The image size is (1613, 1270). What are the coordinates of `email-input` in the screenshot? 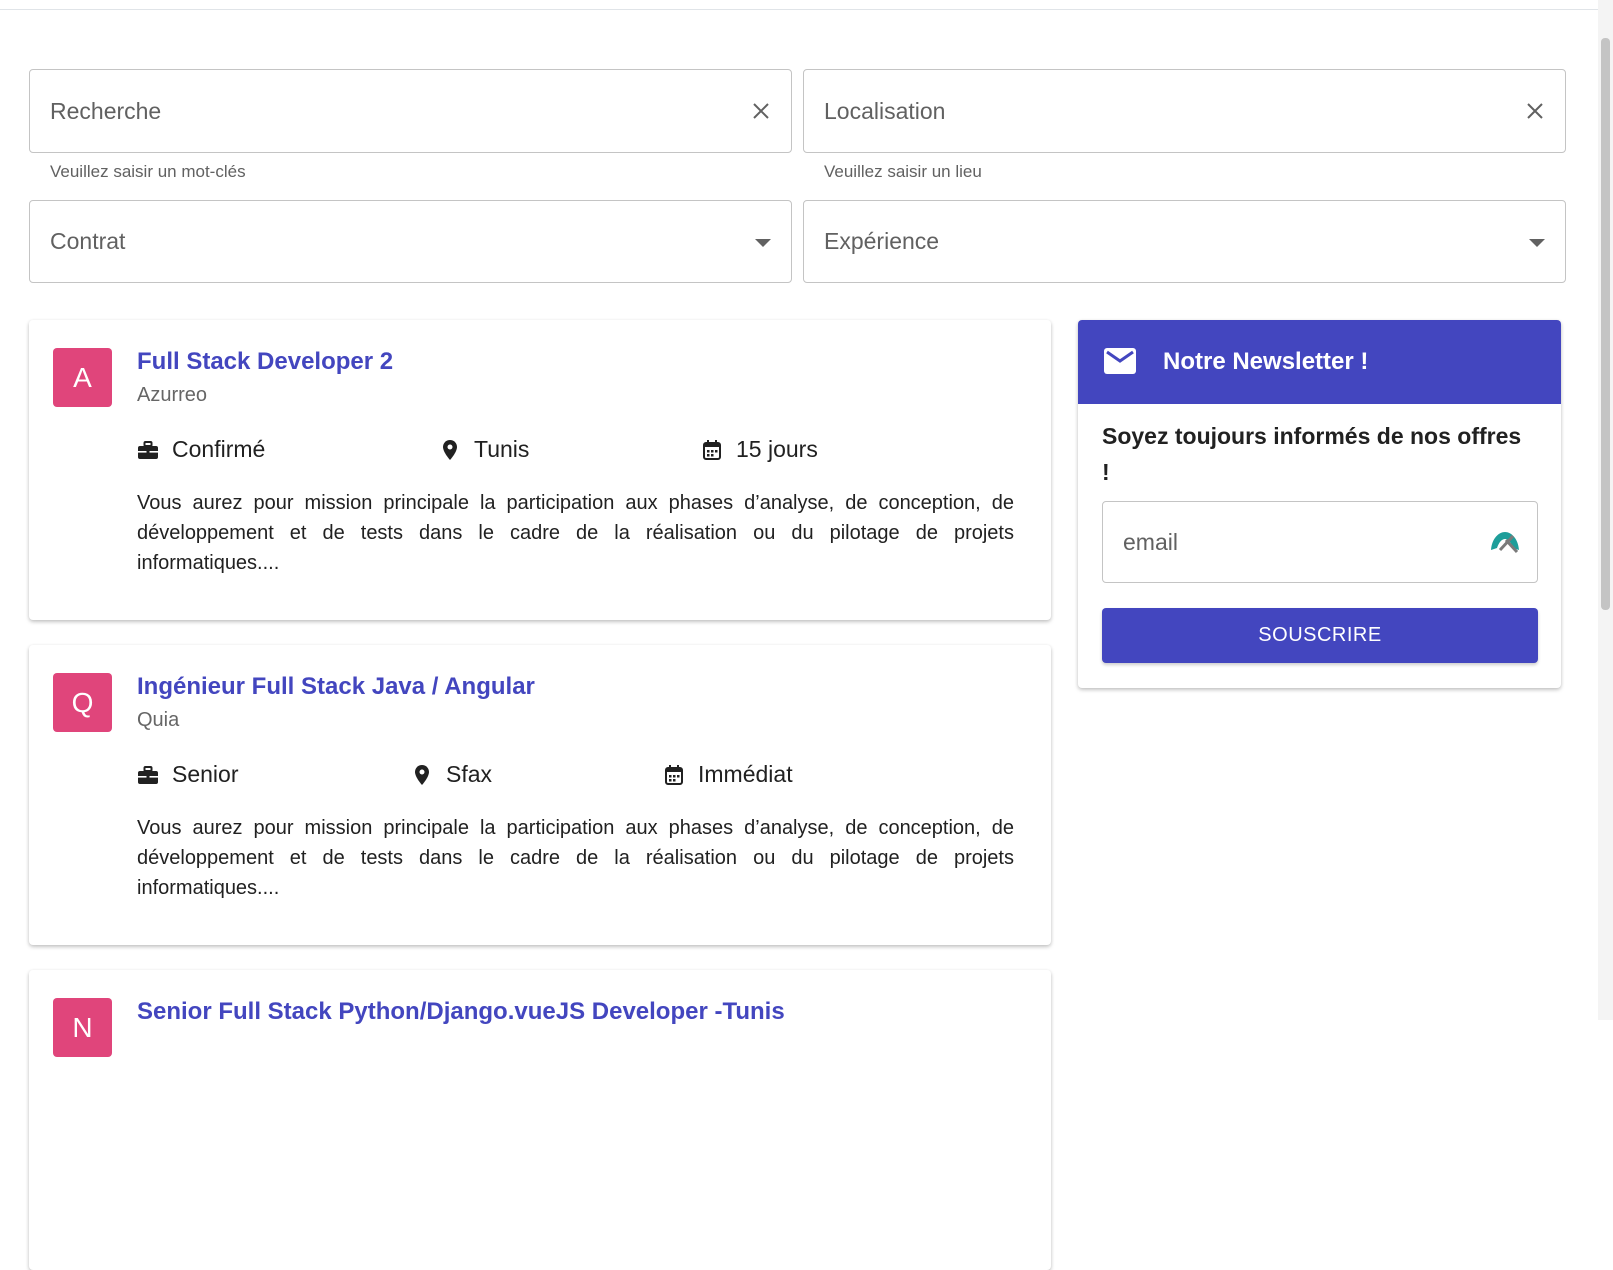 It's located at (1303, 542).